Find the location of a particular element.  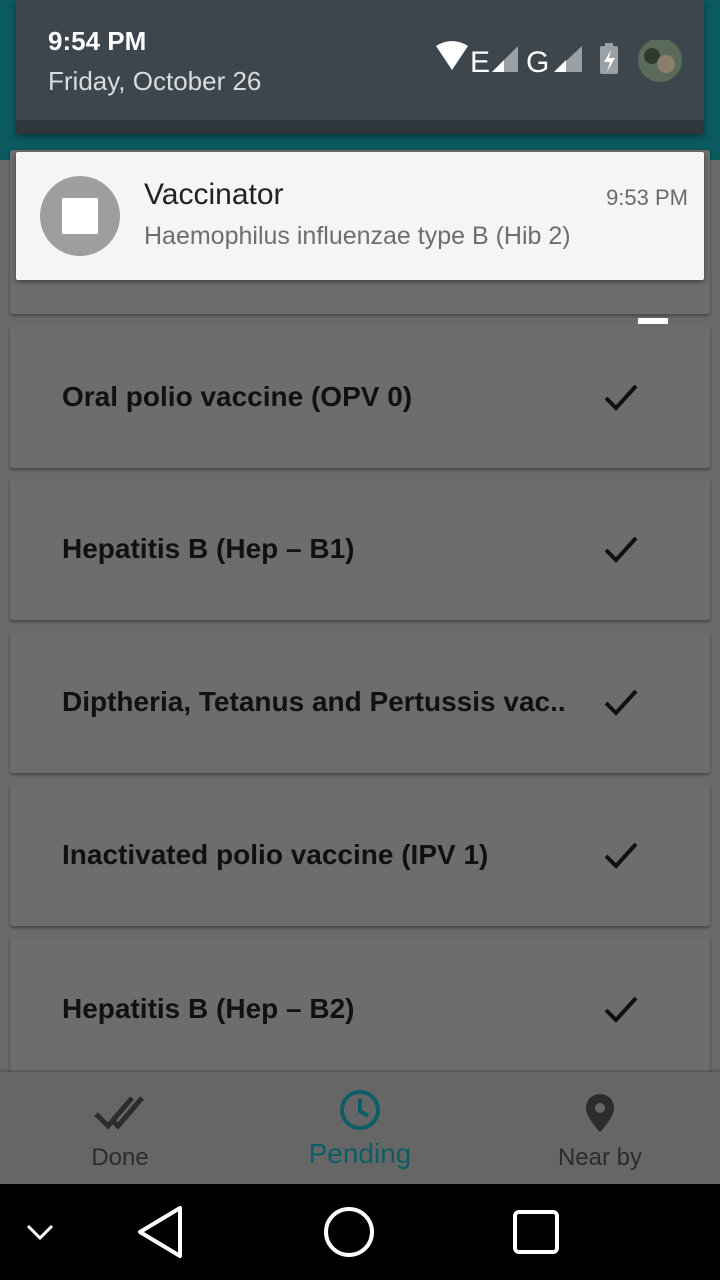

vaccine-name: Hepatitis B (Hep – B2) is located at coordinates (208, 1008).